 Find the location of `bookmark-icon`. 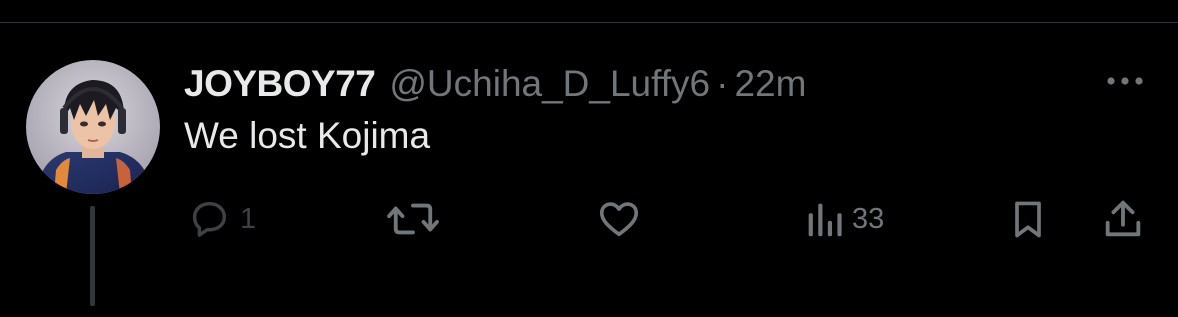

bookmark-icon is located at coordinates (1028, 219).